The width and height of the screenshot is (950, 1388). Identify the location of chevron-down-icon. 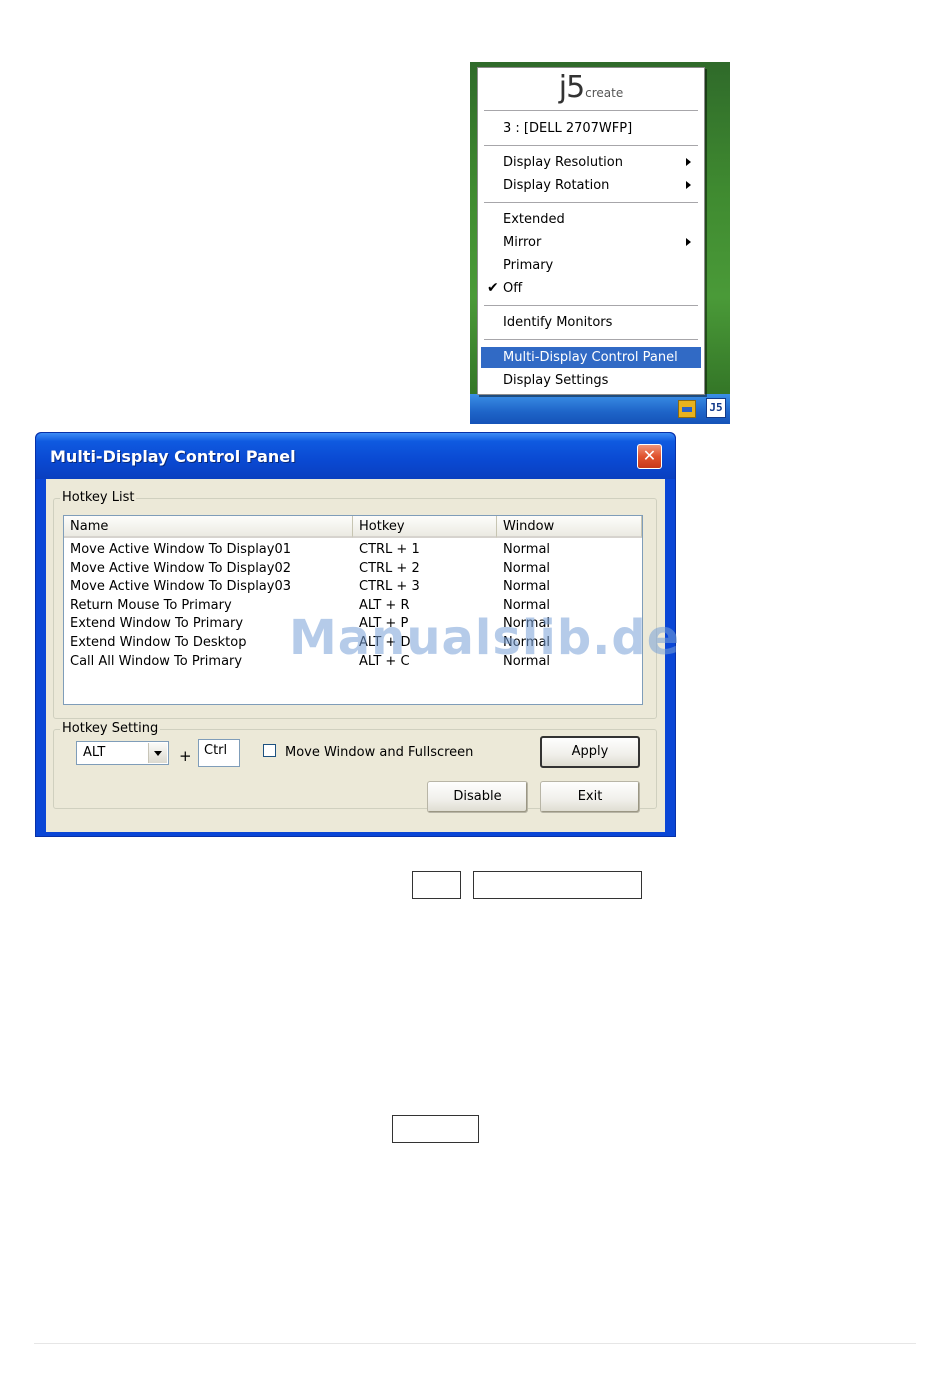
(157, 753).